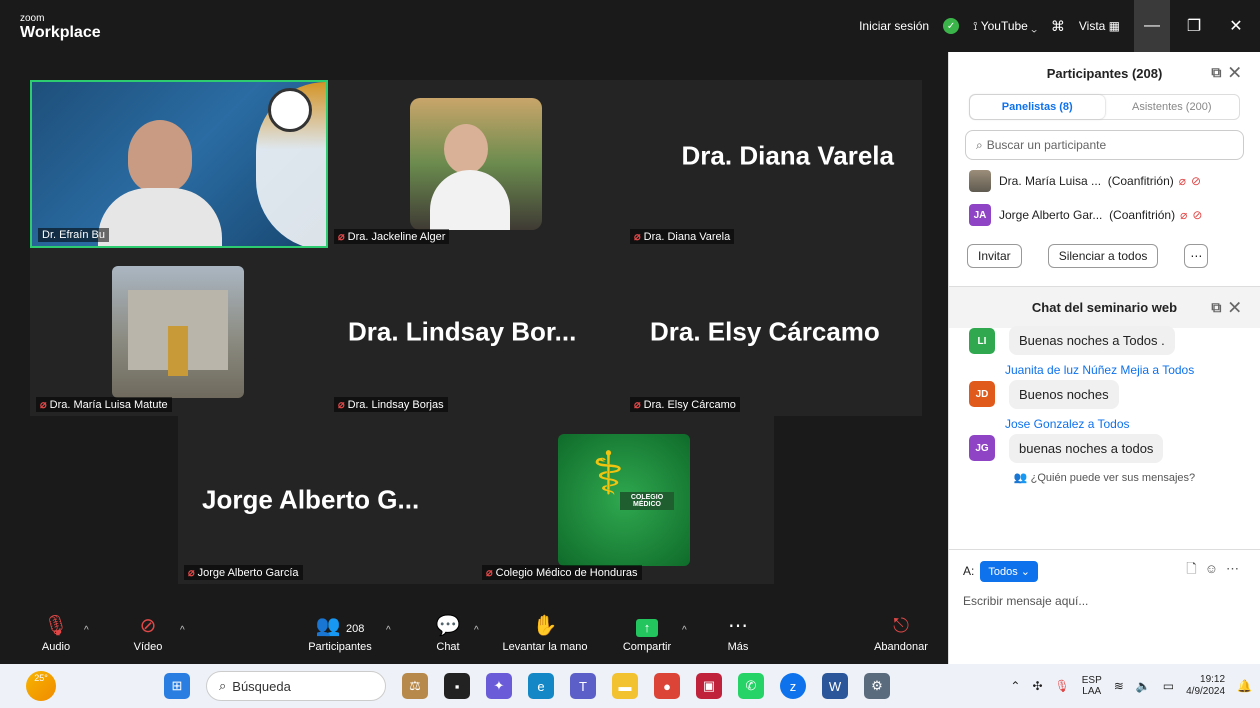 This screenshot has height=708, width=1260. Describe the element at coordinates (793, 686) in the screenshot. I see `zoom-icon: z` at that location.